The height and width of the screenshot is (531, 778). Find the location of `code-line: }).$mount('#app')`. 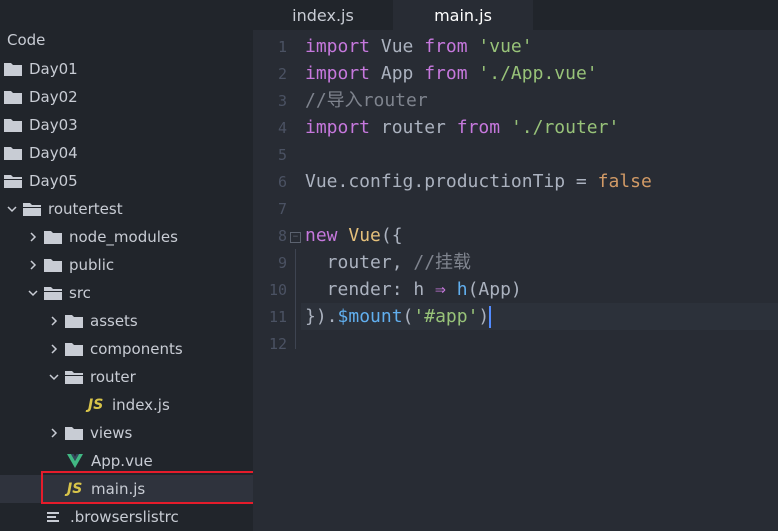

code-line: }).$mount('#app') is located at coordinates (398, 316).